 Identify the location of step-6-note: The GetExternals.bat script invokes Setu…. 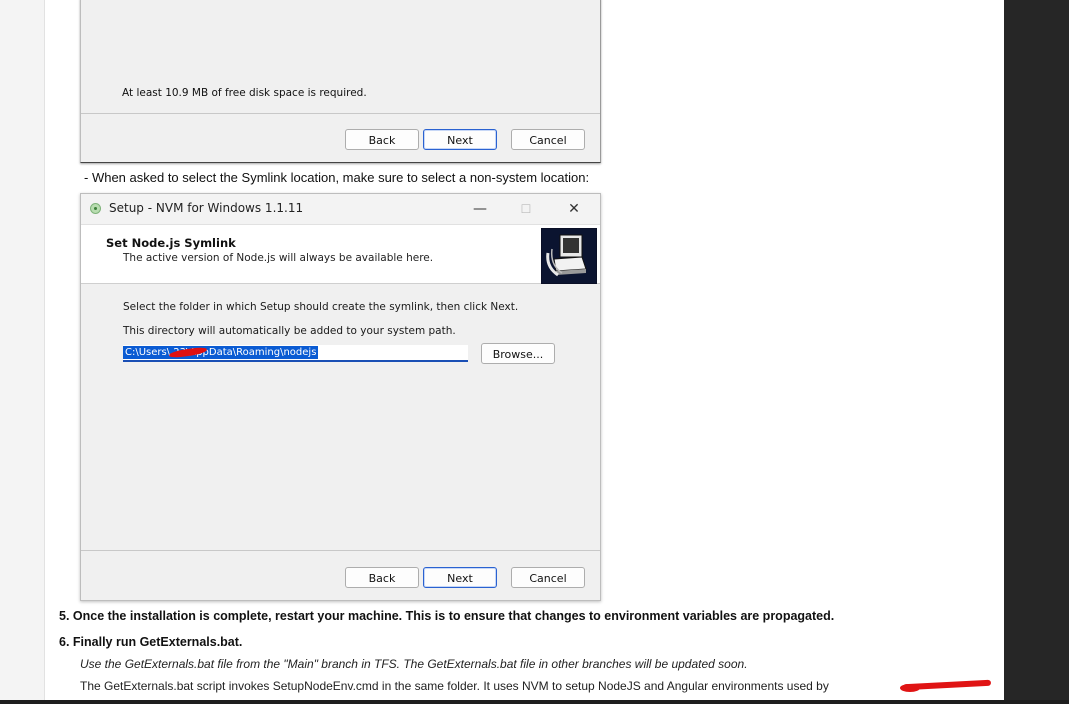
(454, 686).